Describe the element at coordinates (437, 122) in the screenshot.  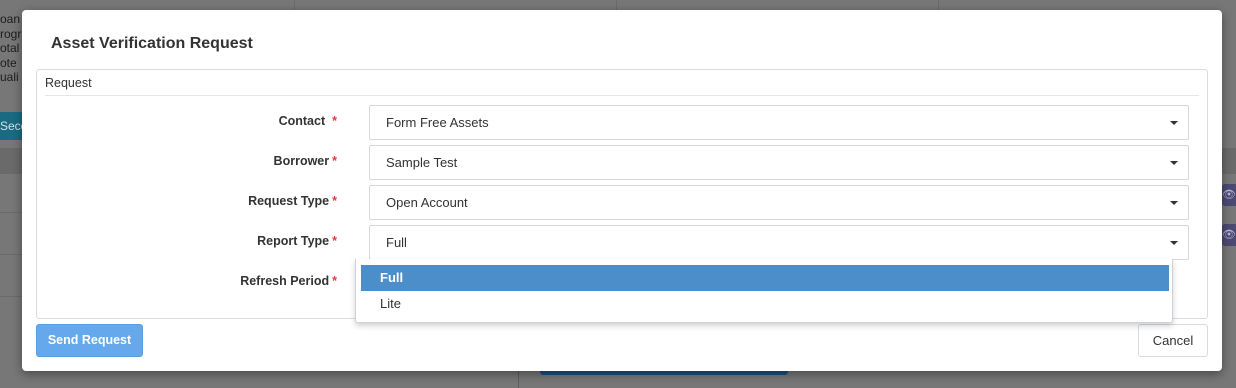
I see `contact-select-value: Form Free Assets` at that location.